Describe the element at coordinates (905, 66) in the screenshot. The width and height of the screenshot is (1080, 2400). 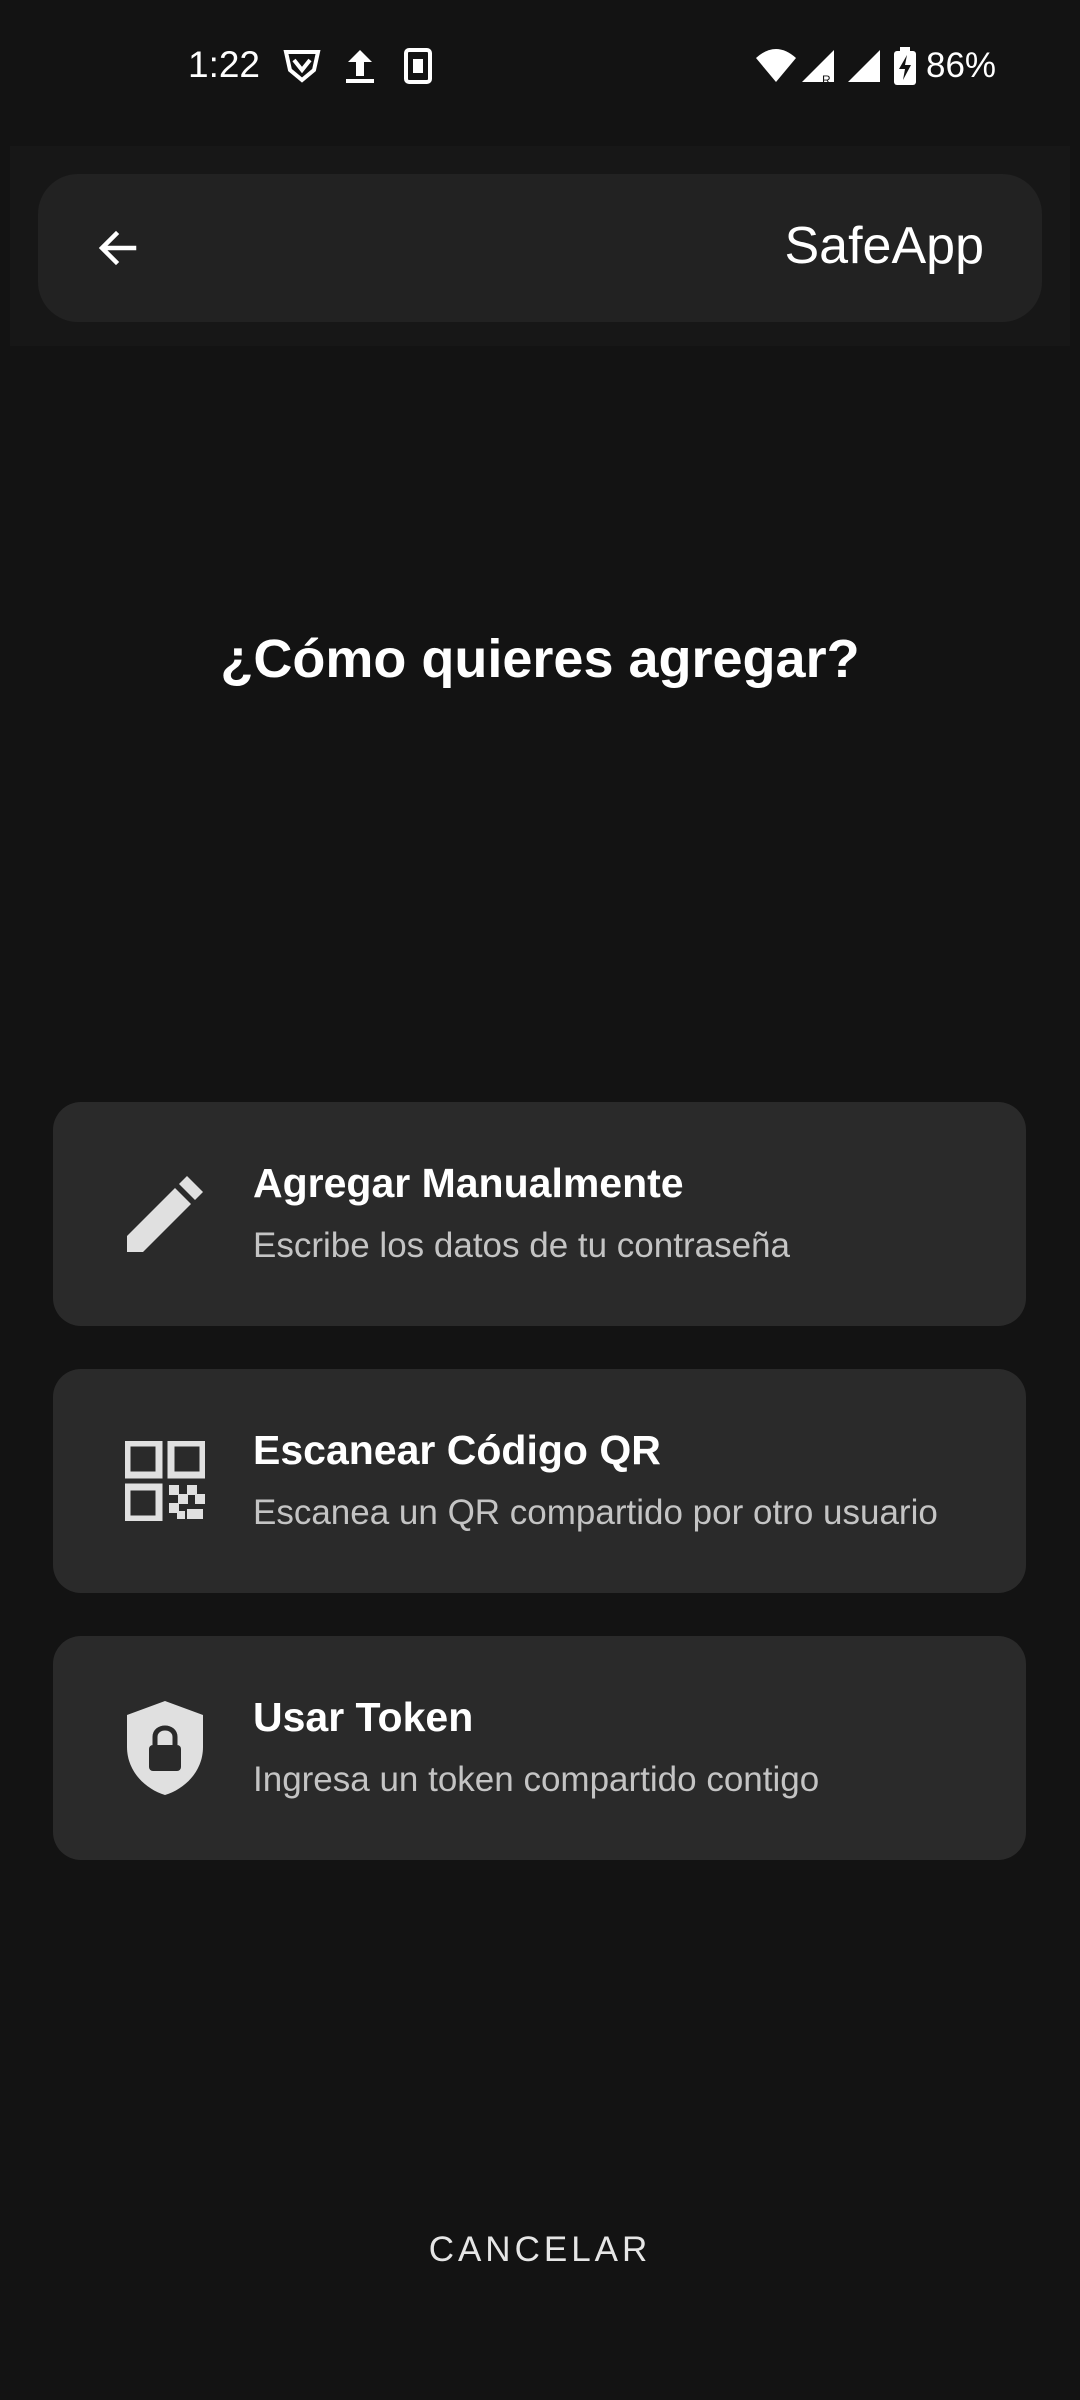
I see `battery-charging-icon` at that location.